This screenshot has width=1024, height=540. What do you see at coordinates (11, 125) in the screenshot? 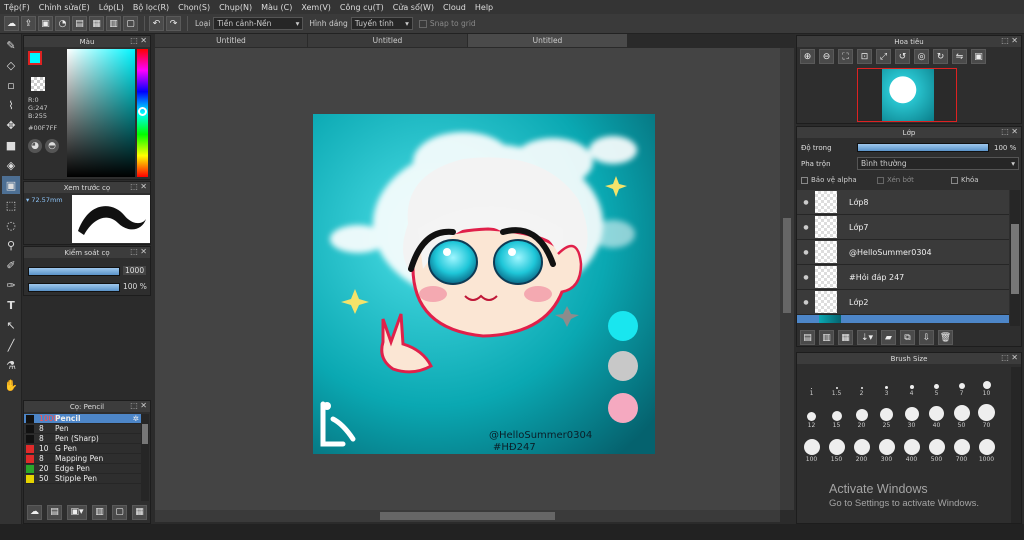
I see `move-tool-icon: ✥` at bounding box center [11, 125].